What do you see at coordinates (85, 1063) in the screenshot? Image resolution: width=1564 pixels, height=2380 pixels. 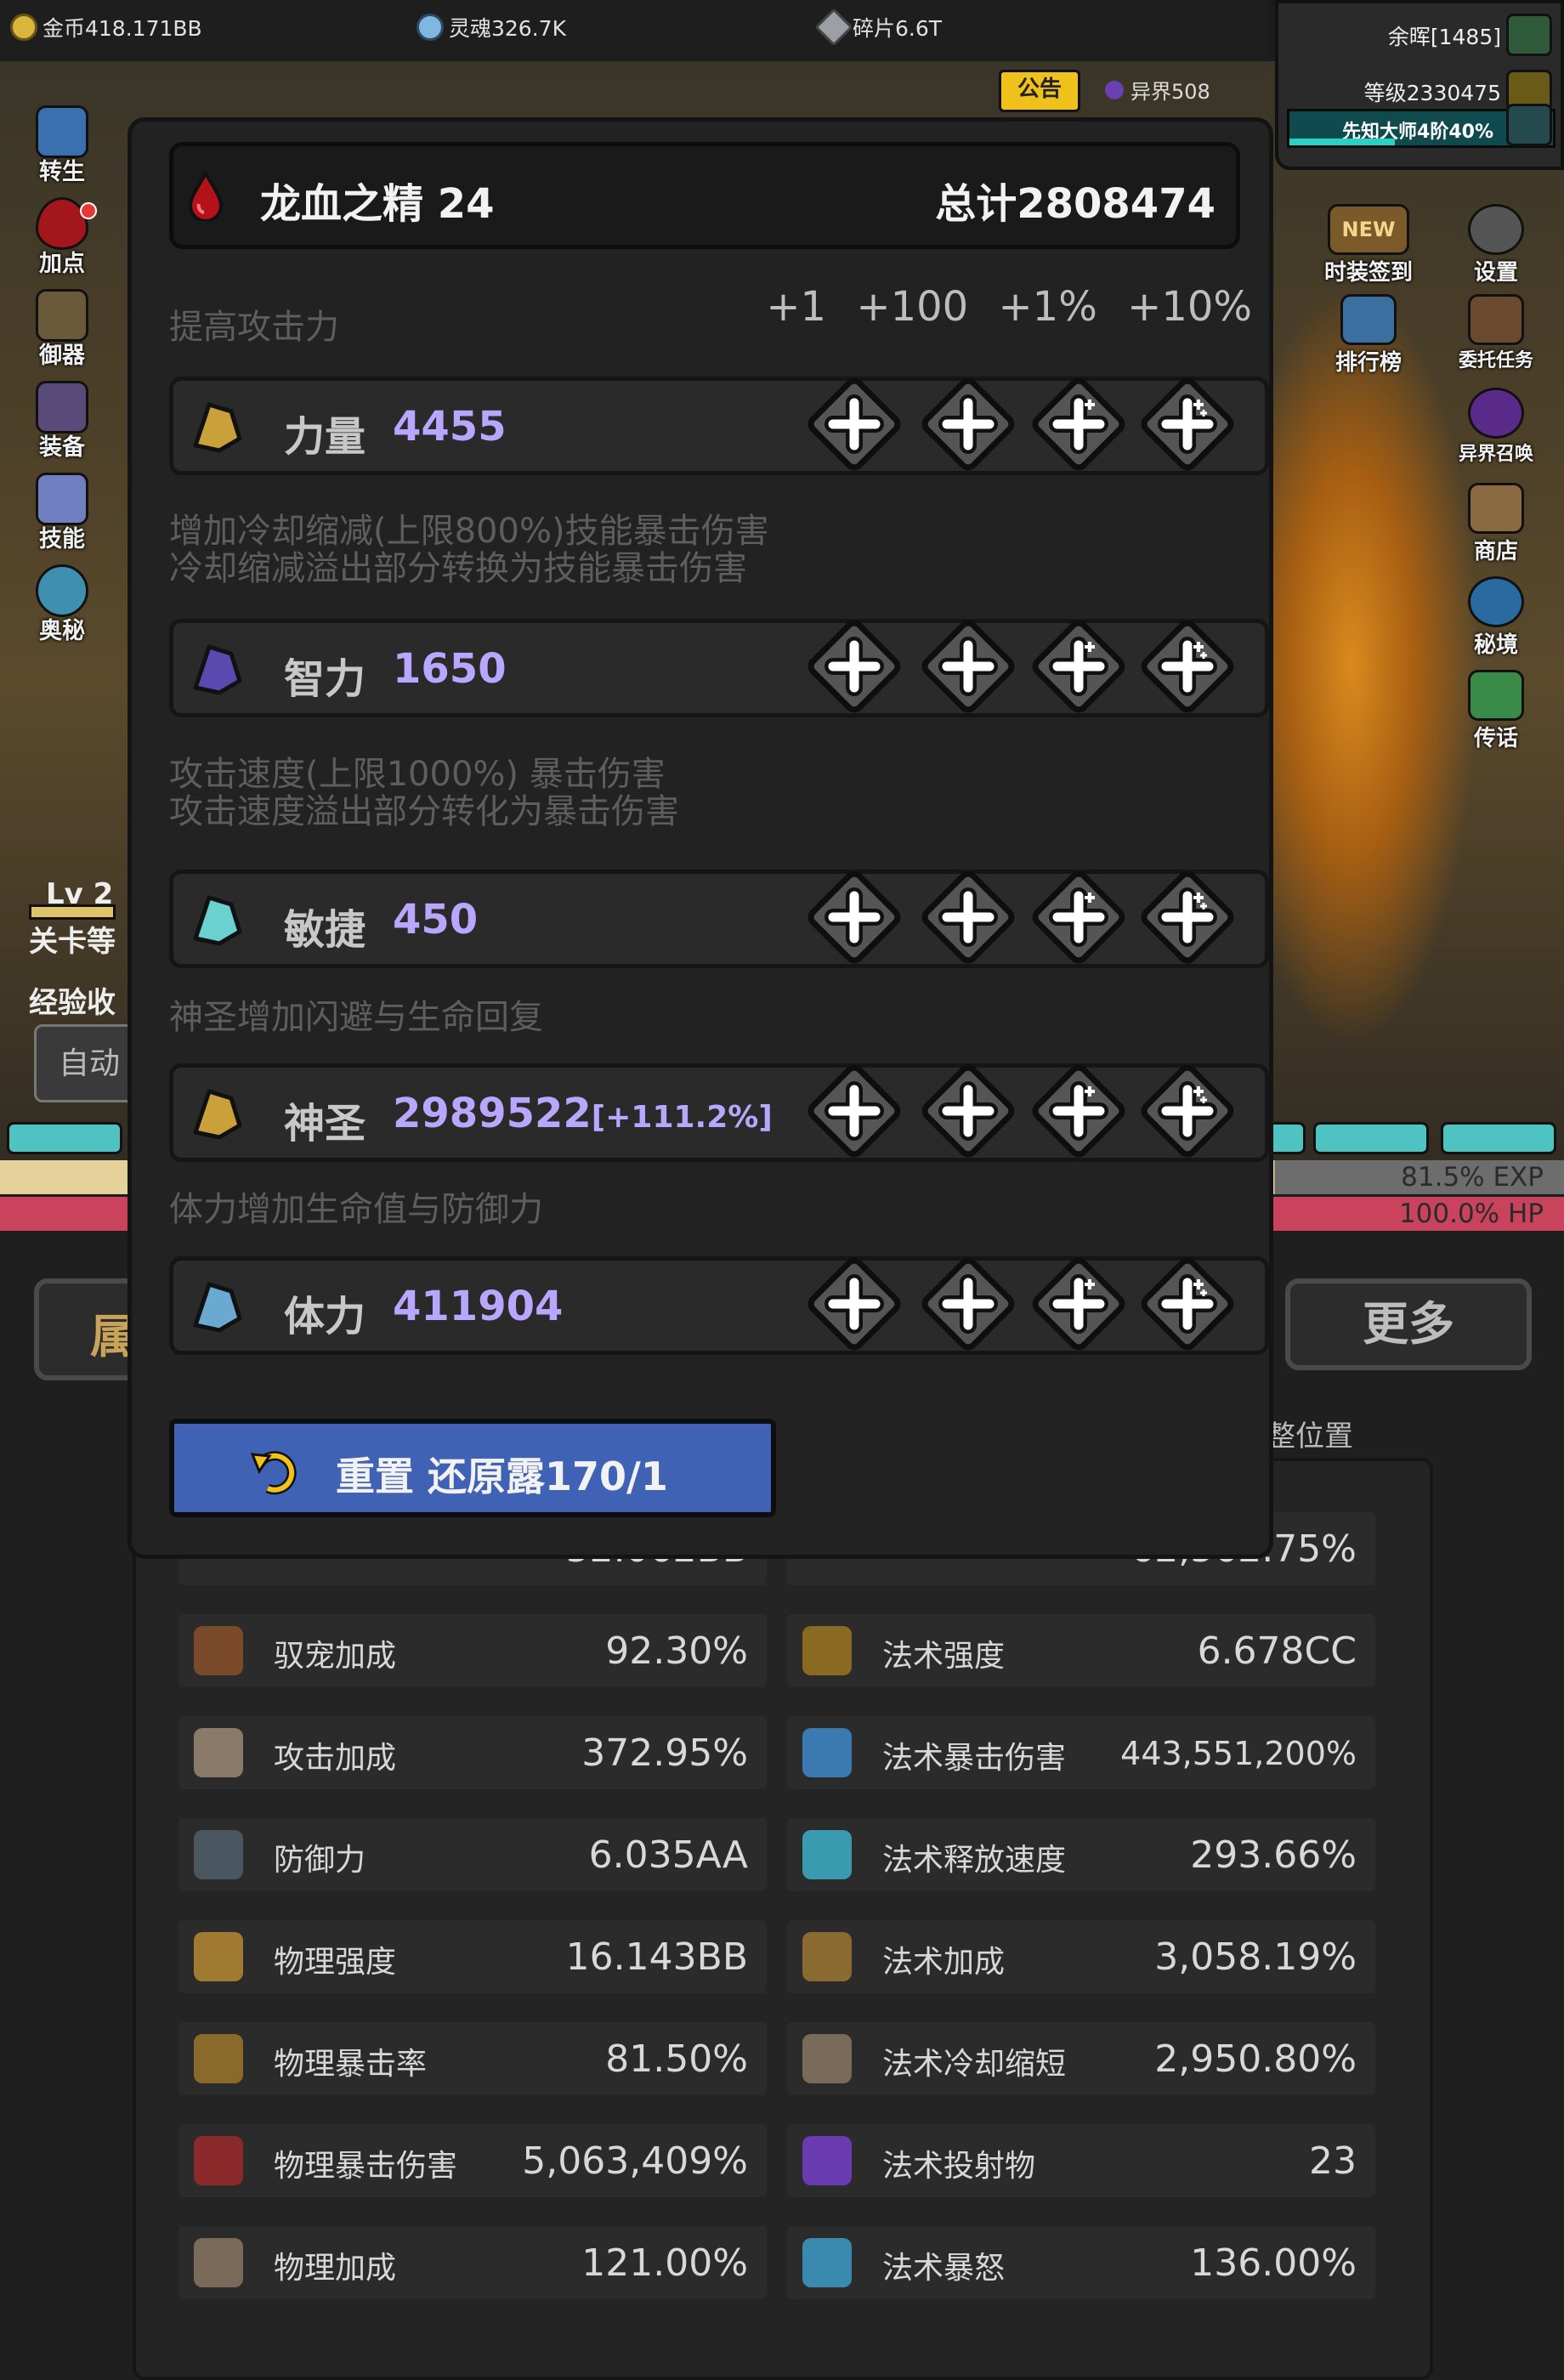 I see `auto-button: 自动` at bounding box center [85, 1063].